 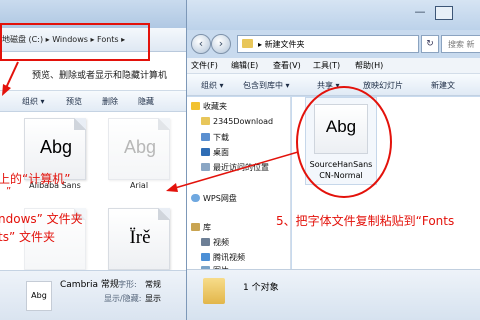 What do you see at coordinates (95, 295) in the screenshot?
I see `details-pane: Abg Cambria 常规 字形: 常规 显示/隐藏: 显示` at bounding box center [95, 295].